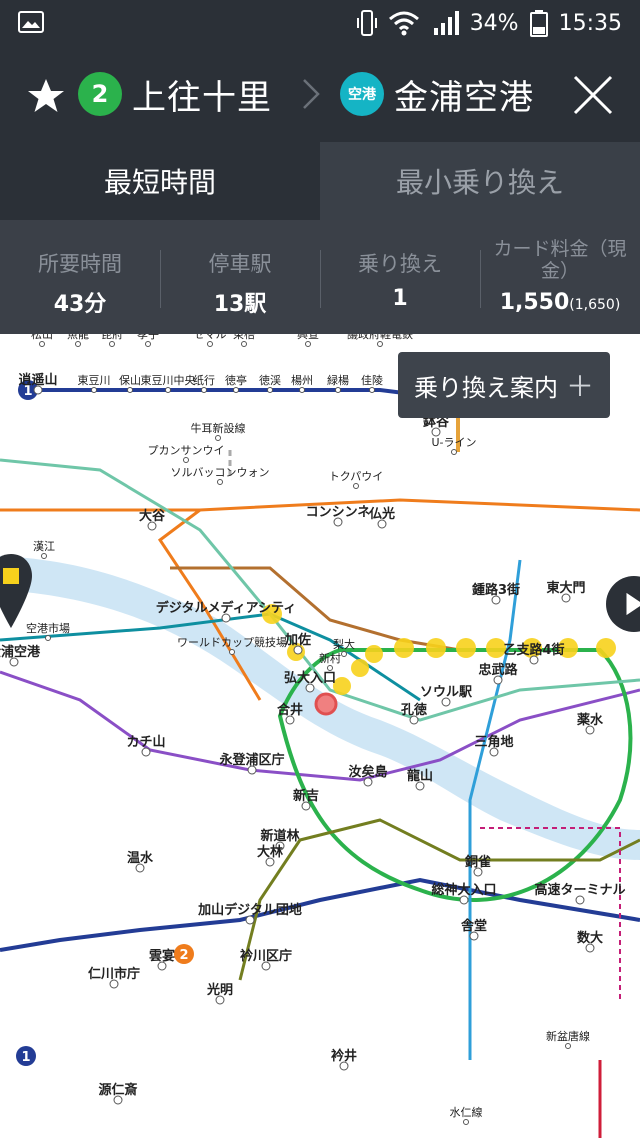 The image size is (640, 1138). I want to click on station-label: 乙支路4街, so click(533, 650).